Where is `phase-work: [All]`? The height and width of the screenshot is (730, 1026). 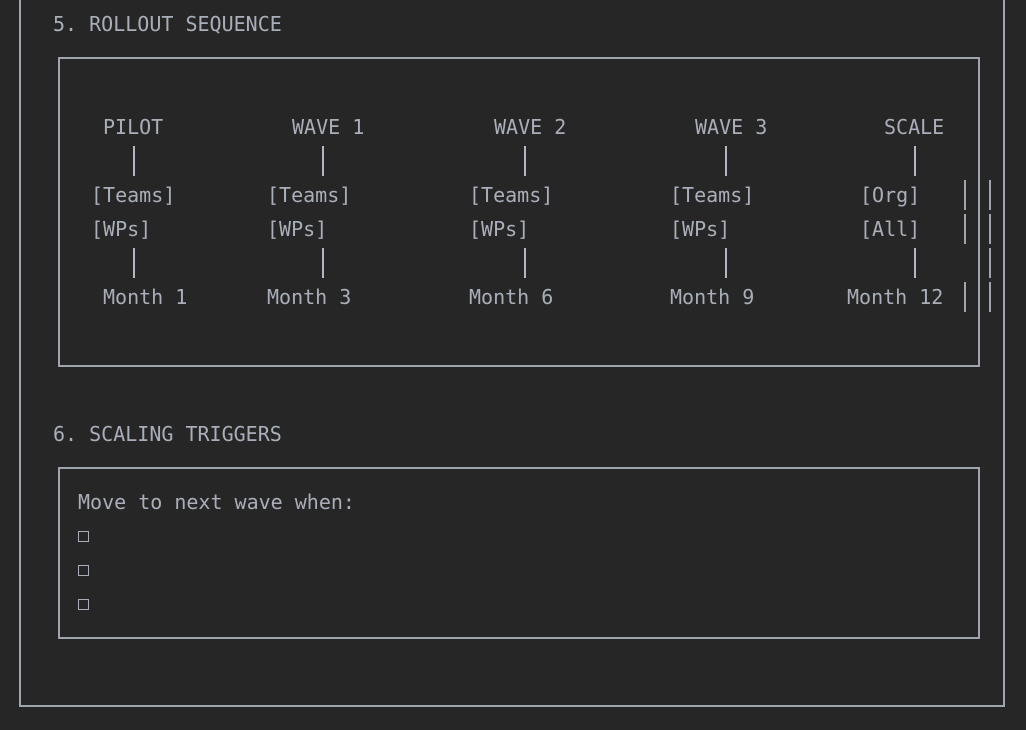 phase-work: [All] is located at coordinates (890, 229).